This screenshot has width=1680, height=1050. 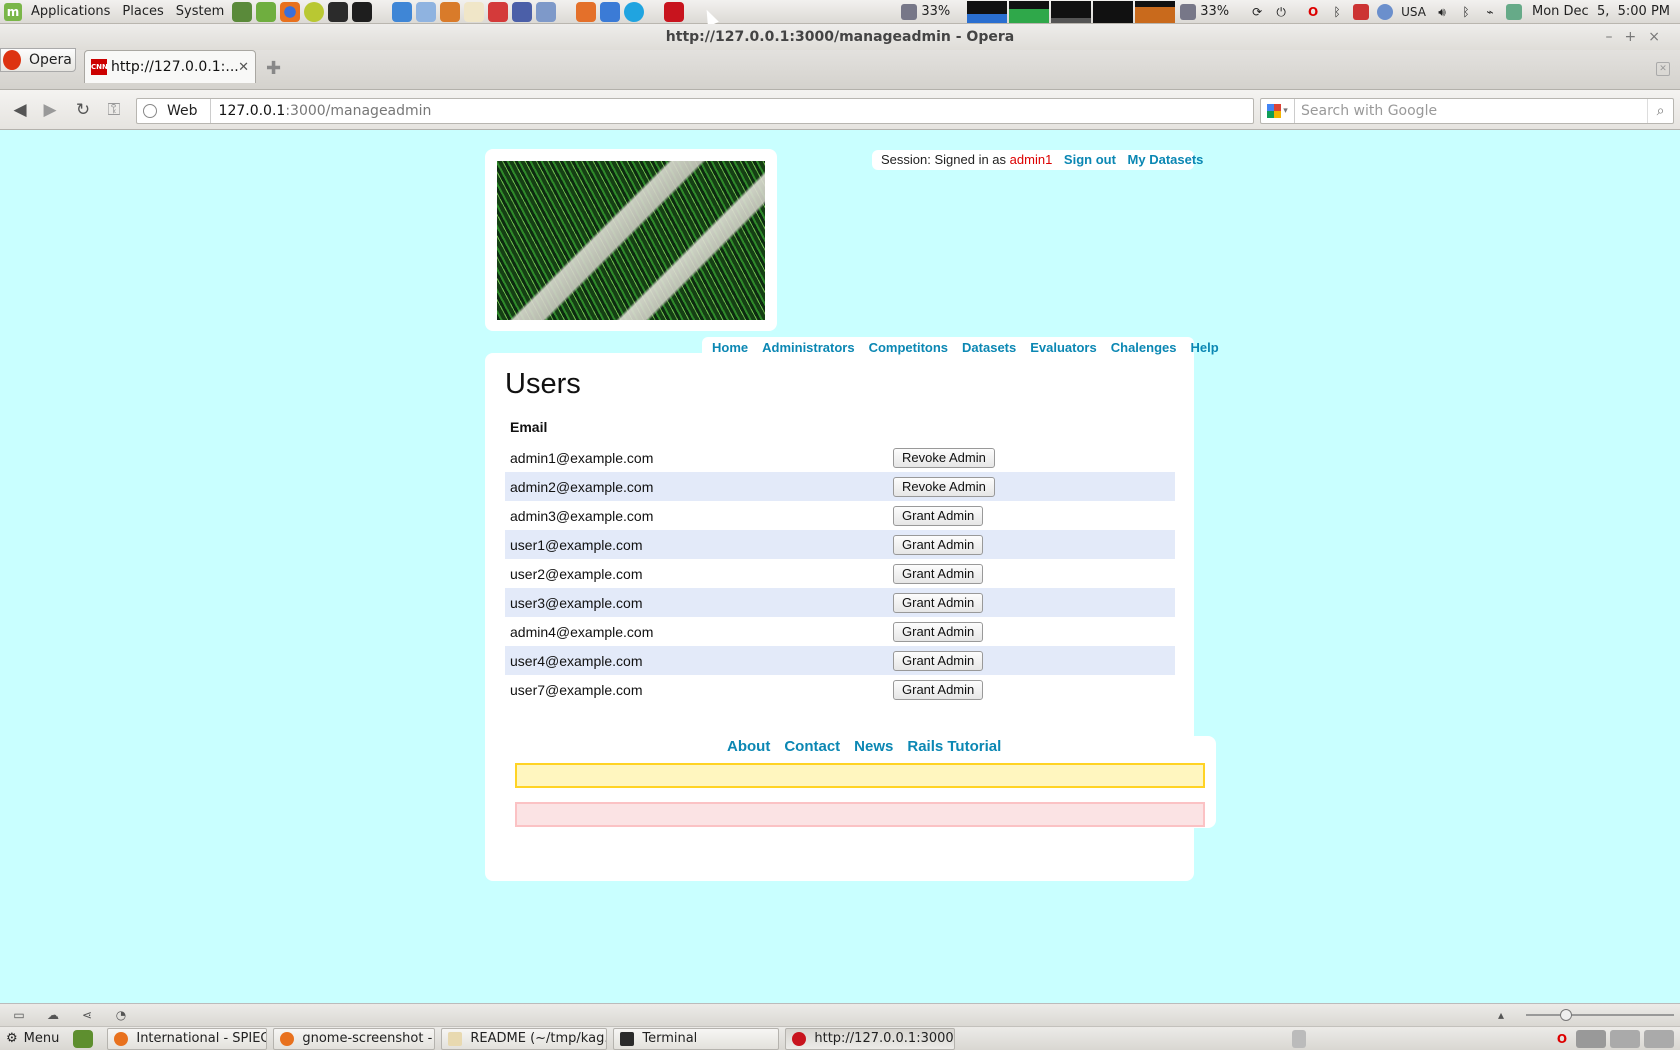 What do you see at coordinates (70, 11) in the screenshot?
I see `menu-applications: Applications` at bounding box center [70, 11].